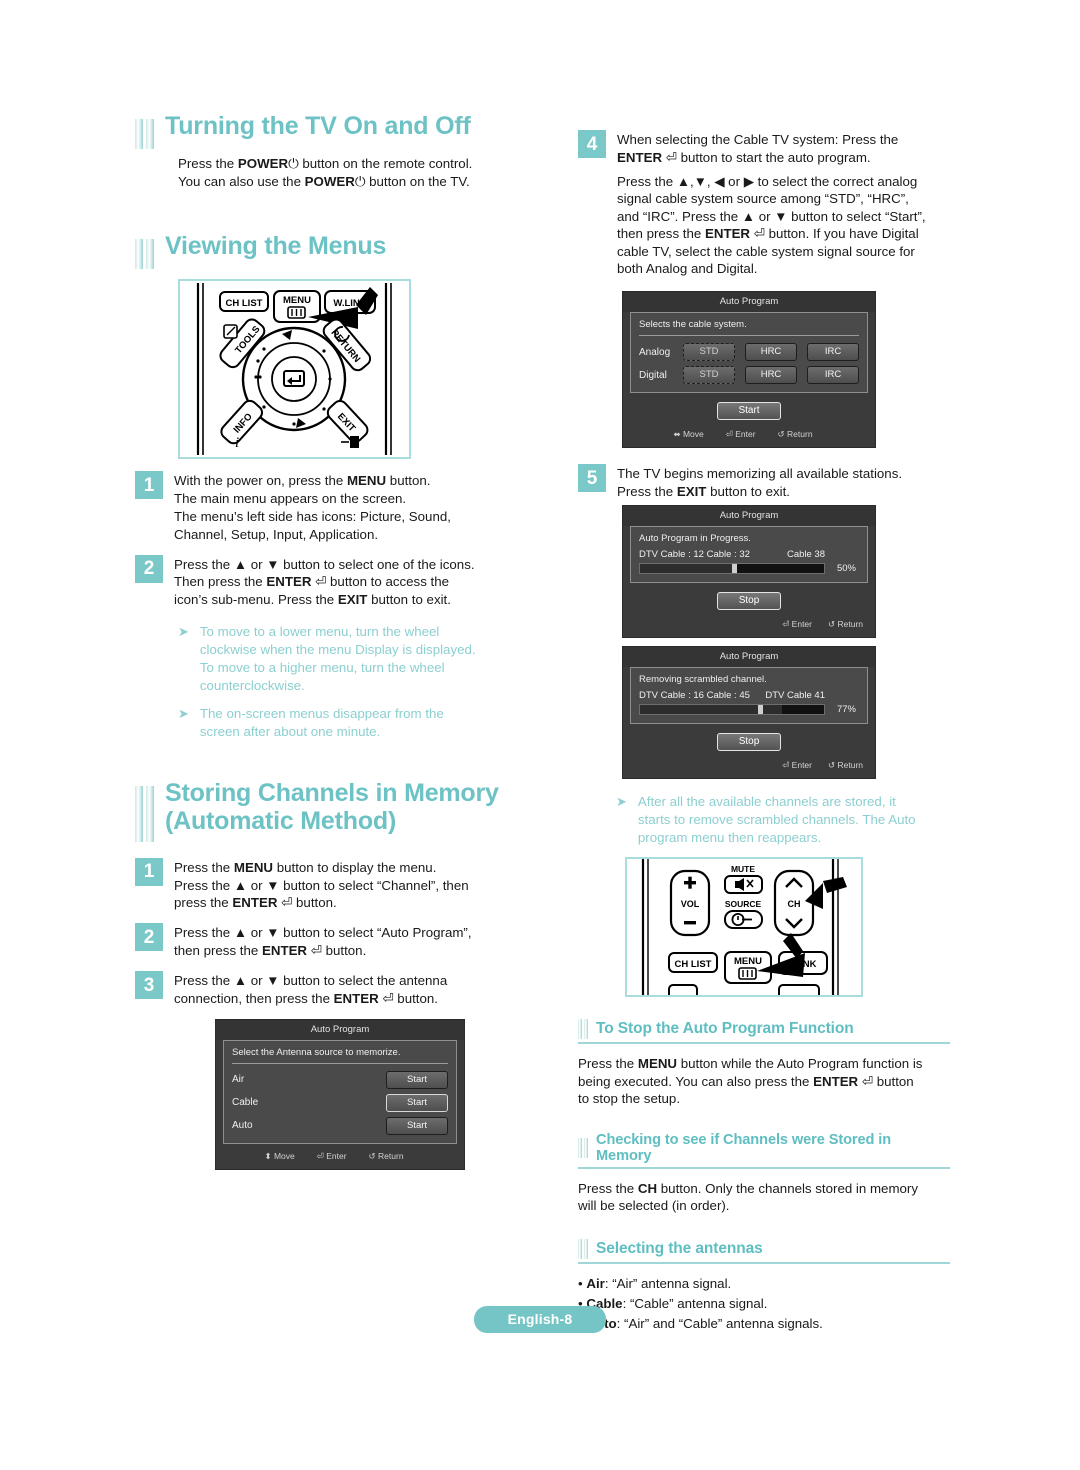  Describe the element at coordinates (688, 434) in the screenshot. I see `footer-move: ⬌ Move` at that location.